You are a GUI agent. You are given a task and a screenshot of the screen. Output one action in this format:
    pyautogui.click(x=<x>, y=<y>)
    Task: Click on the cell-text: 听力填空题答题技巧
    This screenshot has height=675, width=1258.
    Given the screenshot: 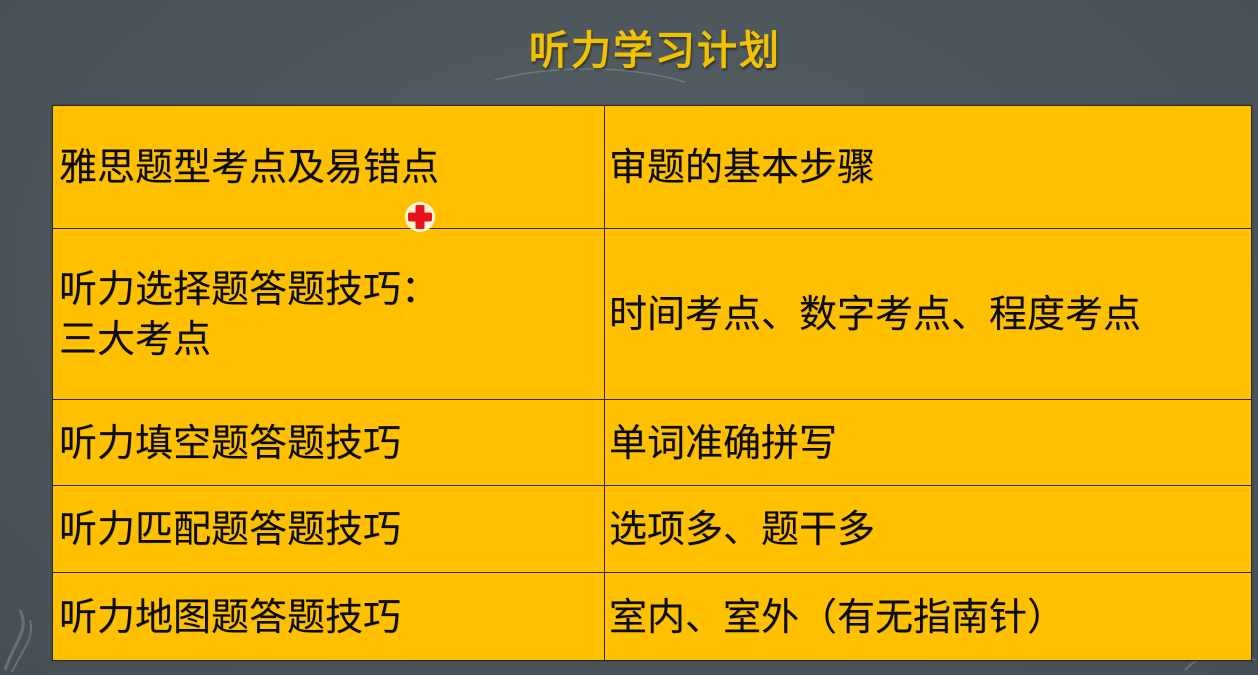 What is the action you would take?
    pyautogui.click(x=230, y=442)
    